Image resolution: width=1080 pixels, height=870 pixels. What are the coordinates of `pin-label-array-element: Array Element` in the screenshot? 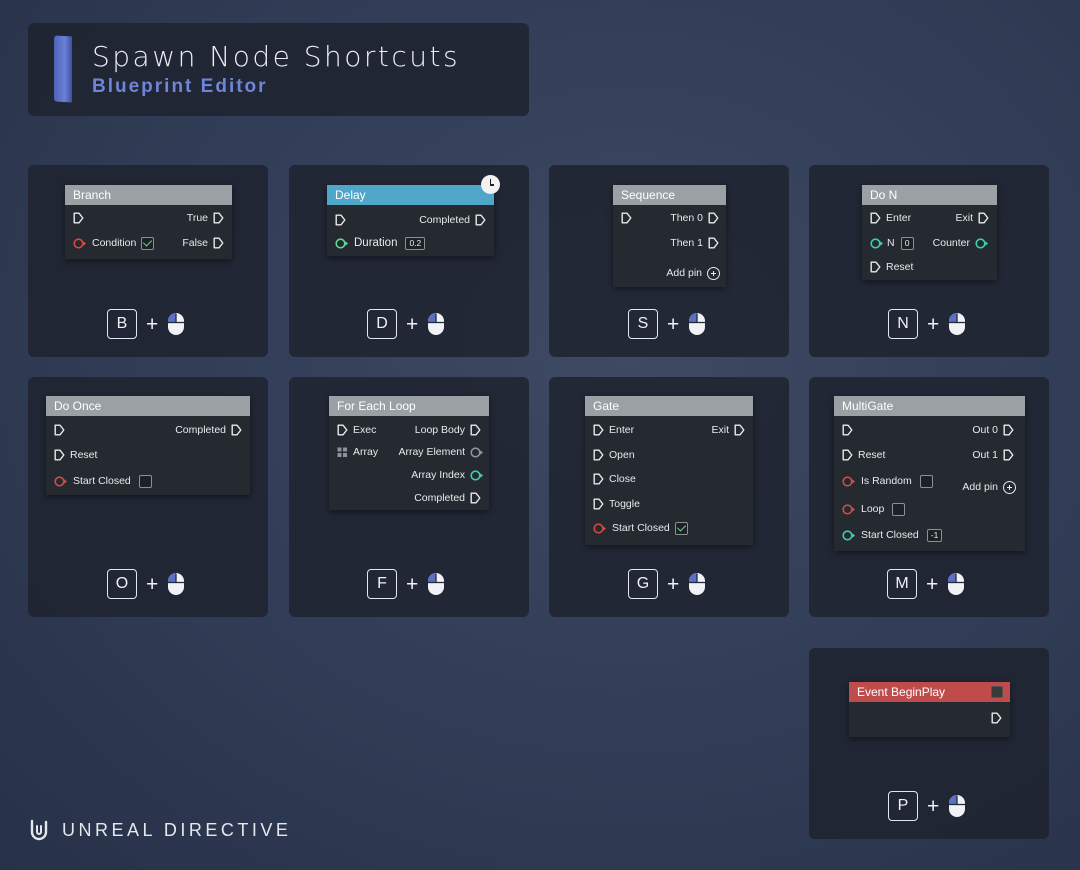 It's located at (431, 452).